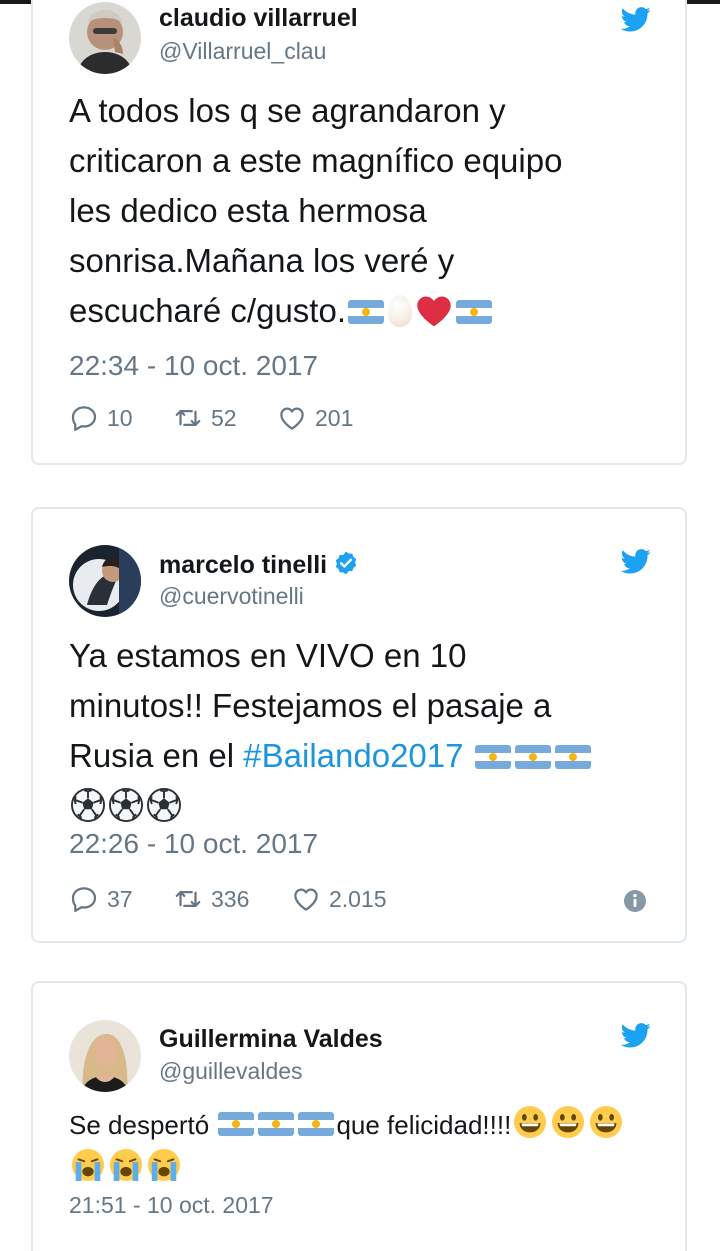  What do you see at coordinates (120, 898) in the screenshot?
I see `reply-count: 37` at bounding box center [120, 898].